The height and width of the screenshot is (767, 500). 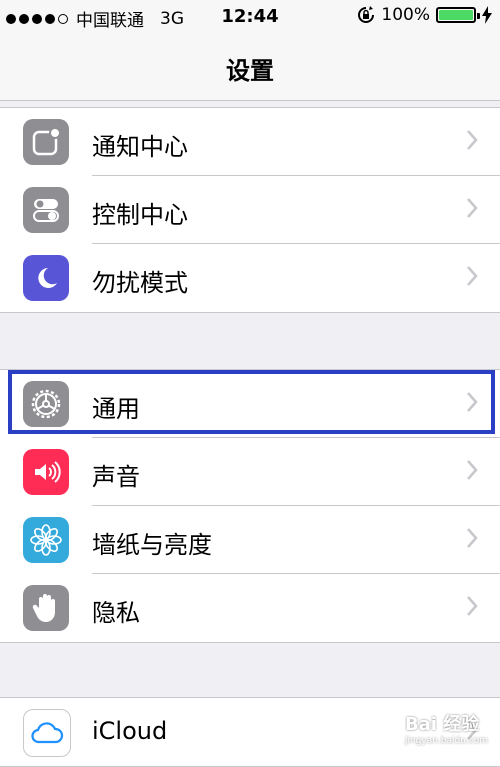 What do you see at coordinates (250, 278) in the screenshot?
I see `settings-row-do-not-disturb: 勿扰模式` at bounding box center [250, 278].